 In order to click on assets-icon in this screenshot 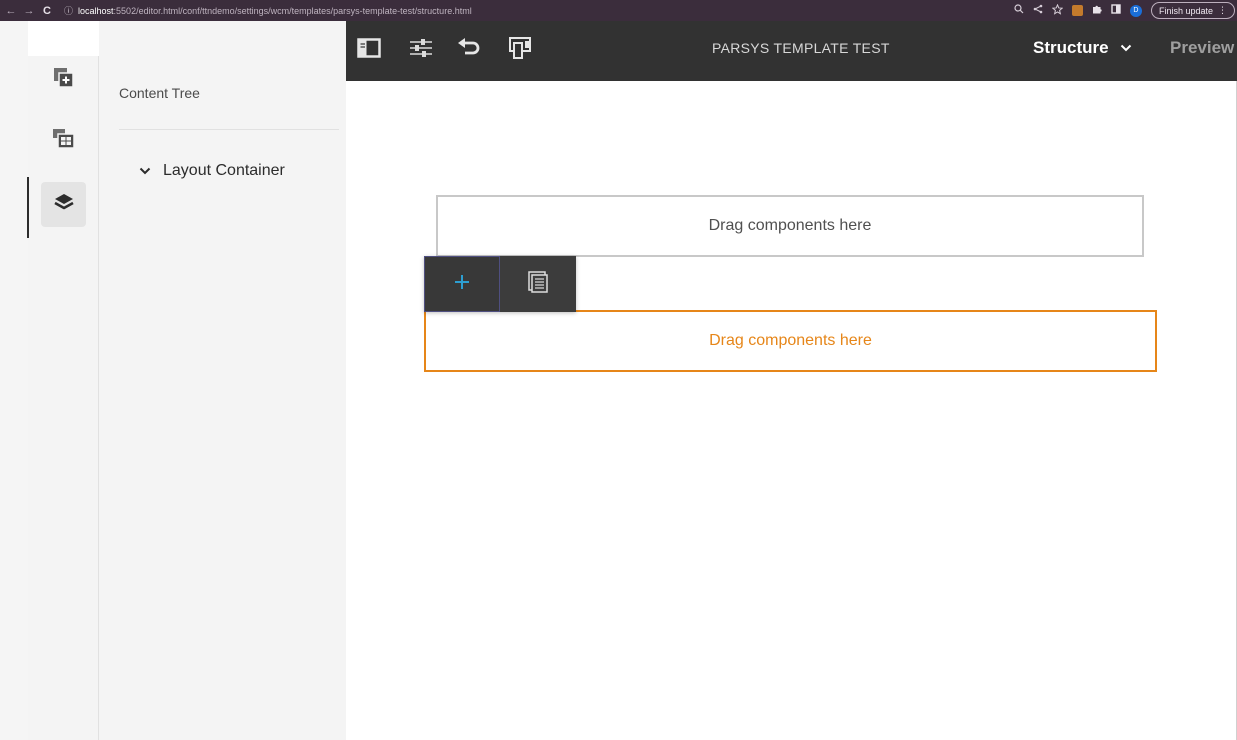, I will do `click(64, 141)`.